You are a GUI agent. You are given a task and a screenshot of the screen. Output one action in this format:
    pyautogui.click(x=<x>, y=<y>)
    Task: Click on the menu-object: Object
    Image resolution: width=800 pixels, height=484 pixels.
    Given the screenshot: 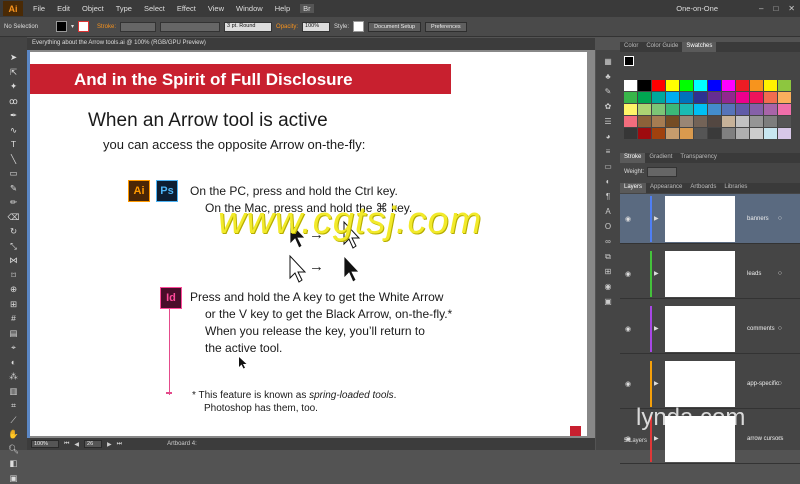 What is the action you would take?
    pyautogui.click(x=93, y=8)
    